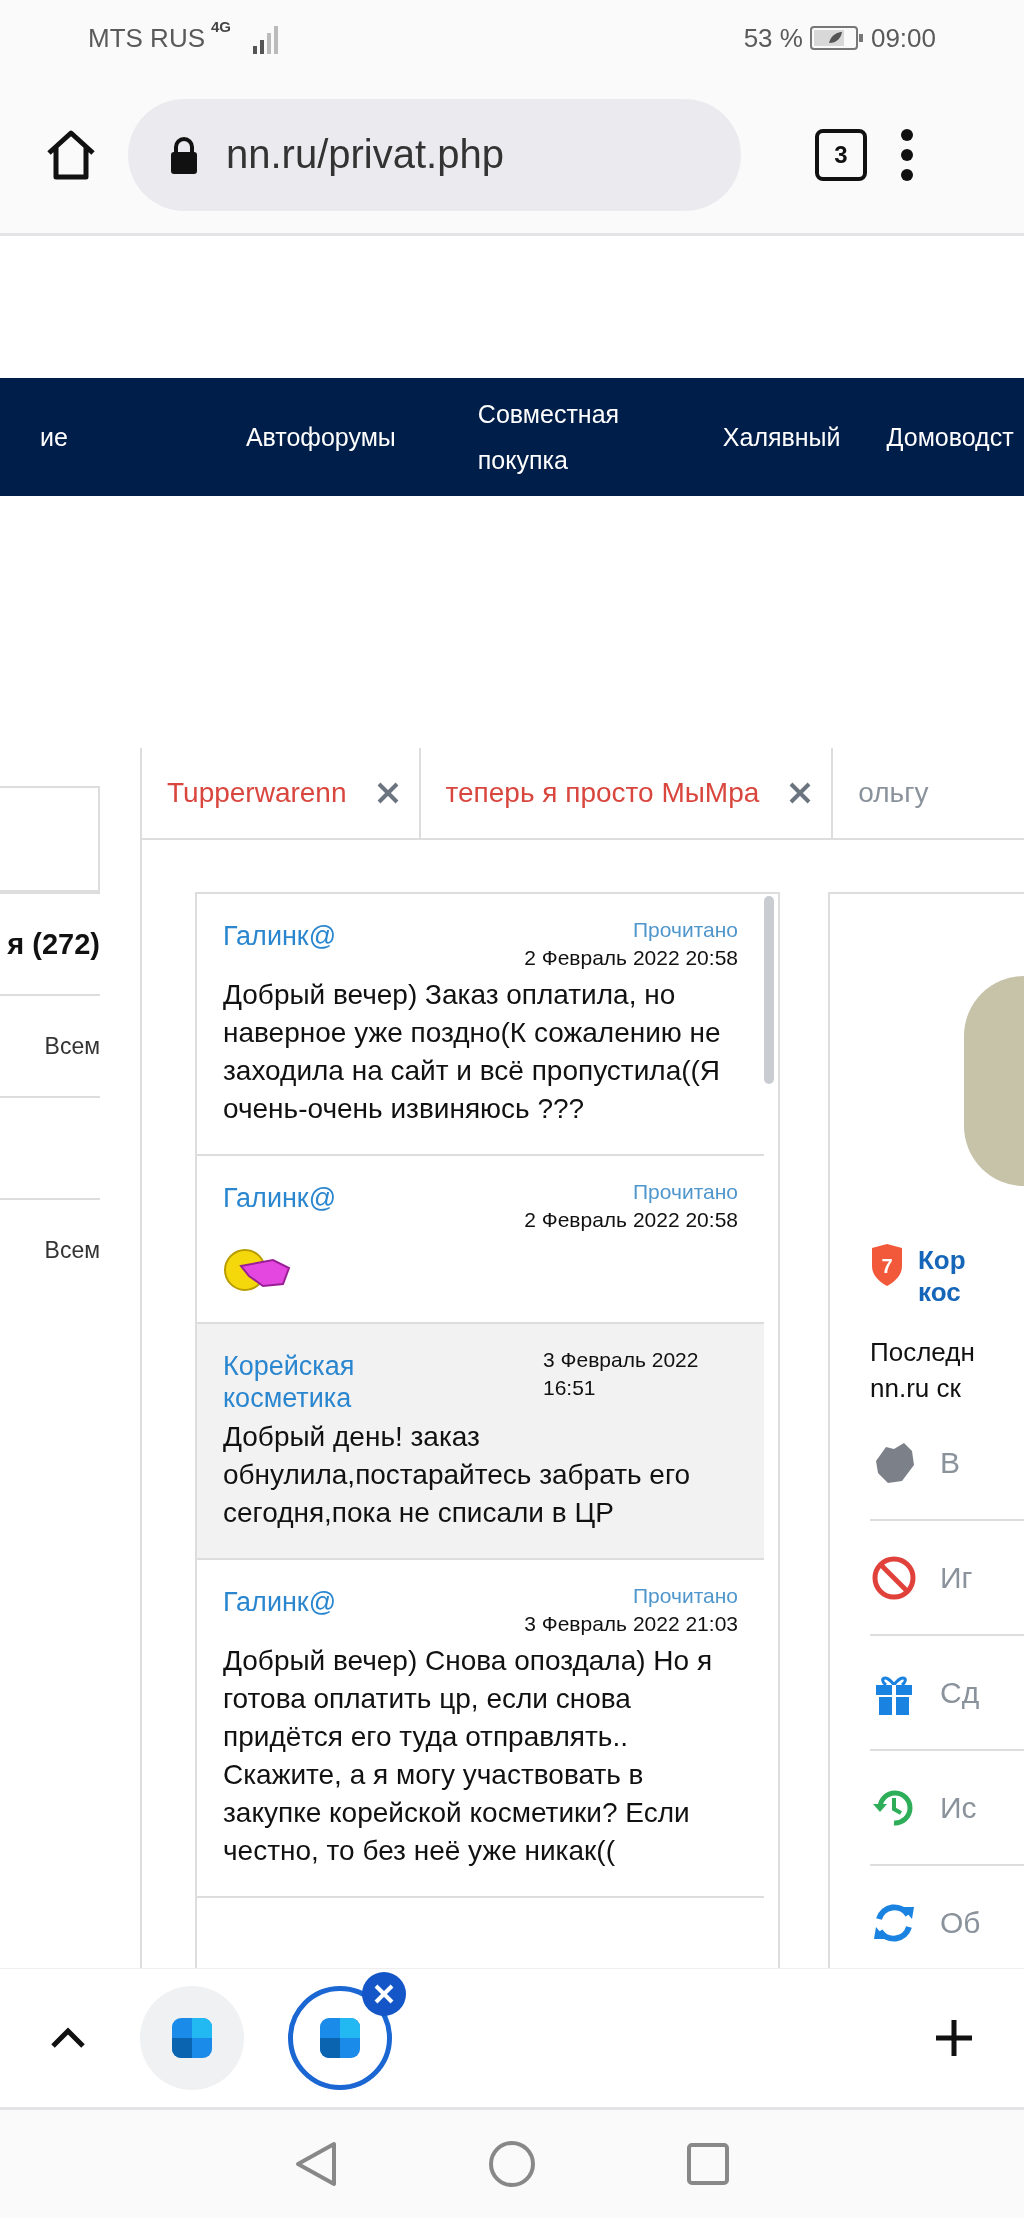 This screenshot has width=1024, height=2218. I want to click on clock-time: 09:00, so click(903, 38).